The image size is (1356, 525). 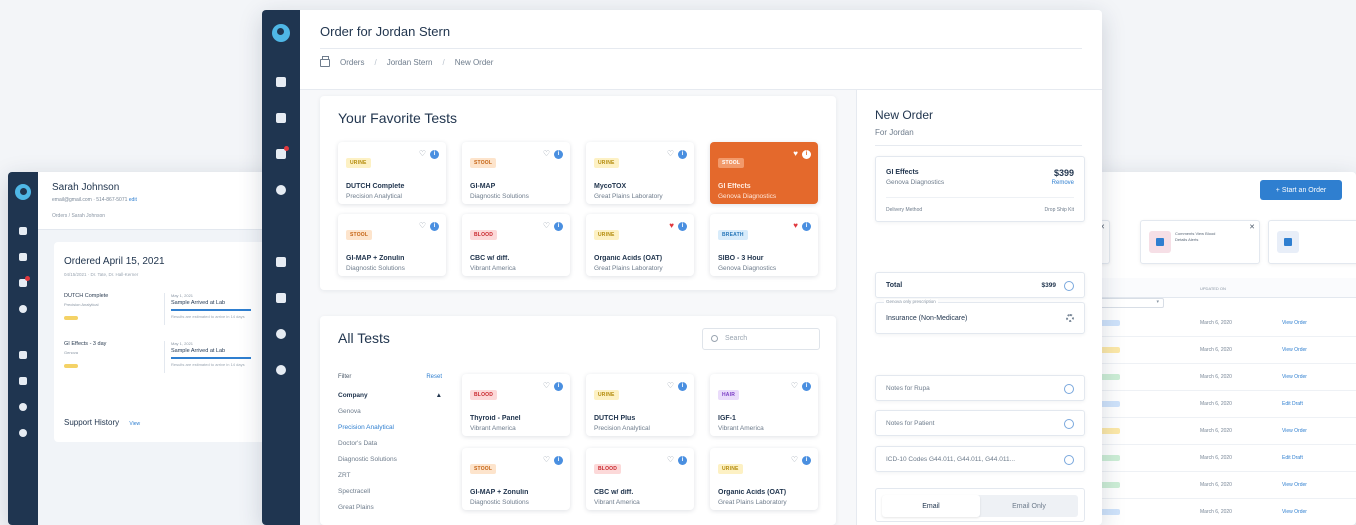 I want to click on filter-category: Company ▲, so click(x=390, y=395).